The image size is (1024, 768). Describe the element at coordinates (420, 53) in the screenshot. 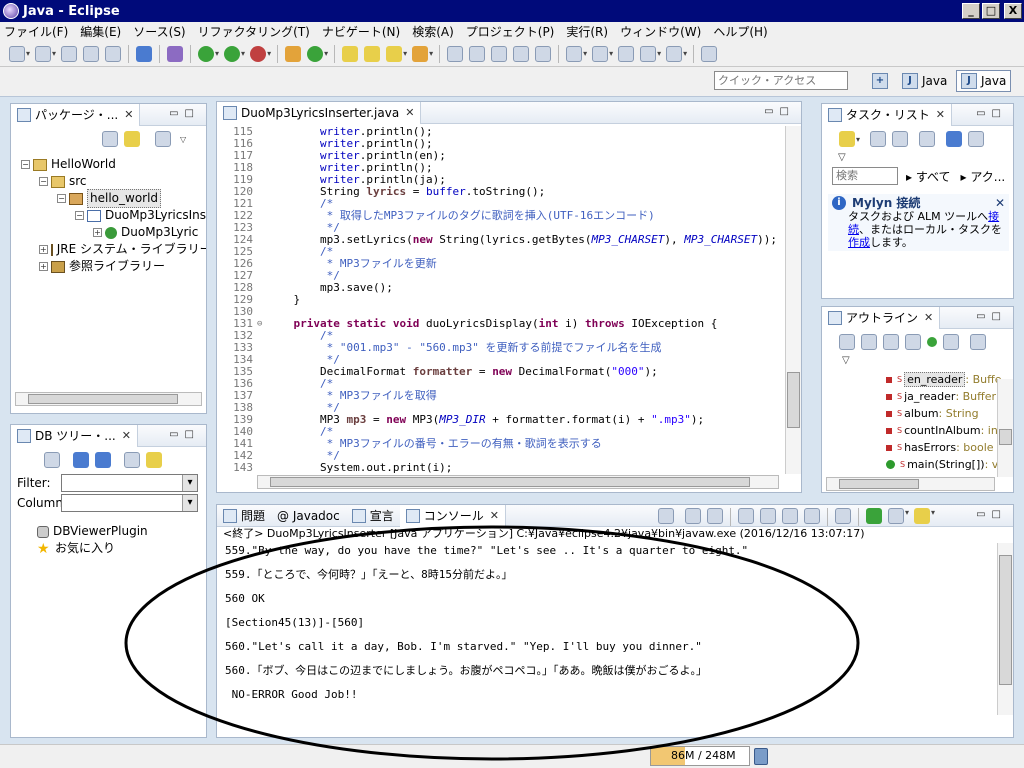

I see `pen-icon` at that location.